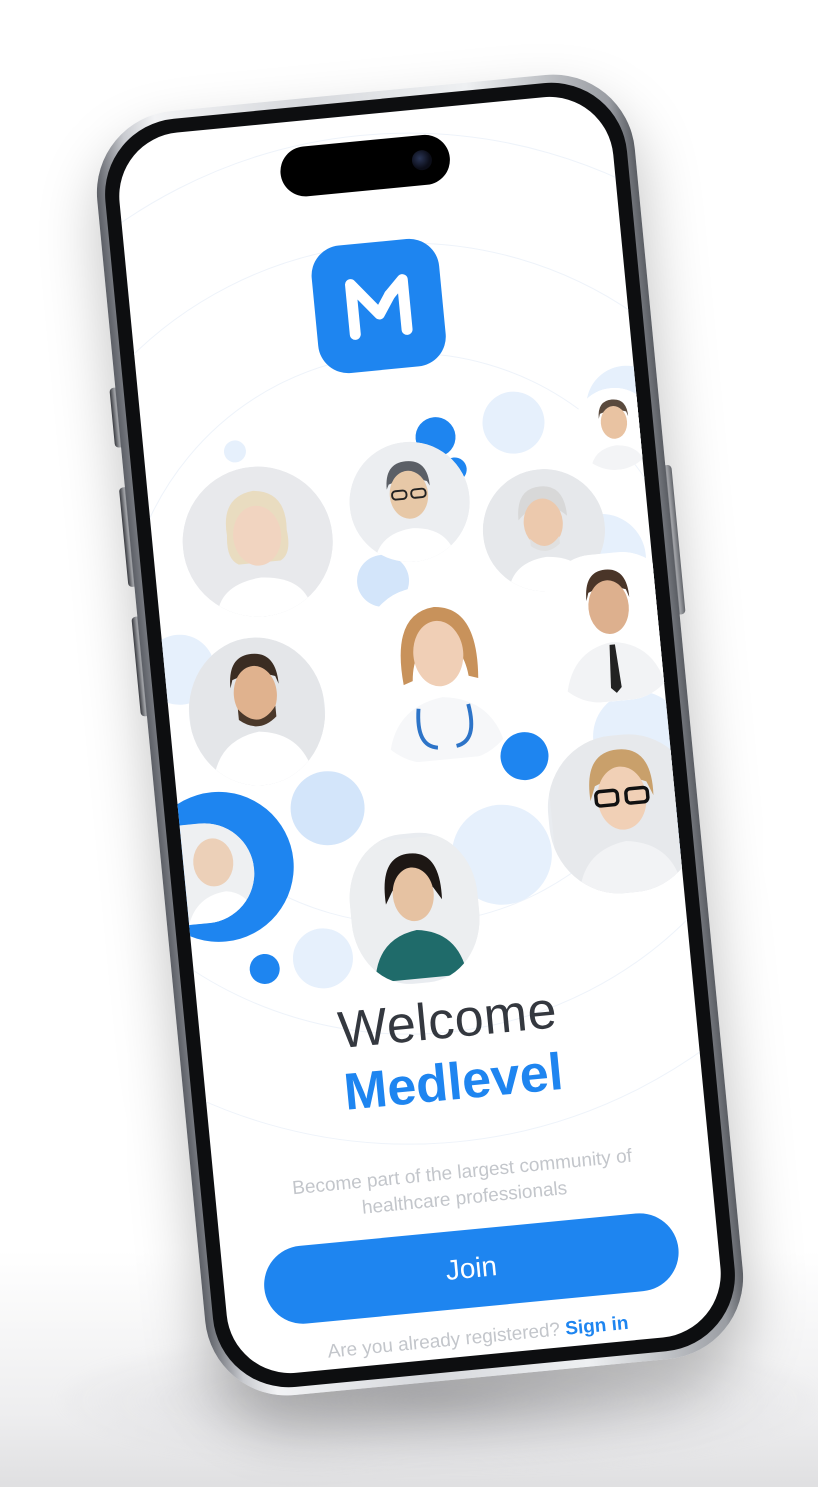  Describe the element at coordinates (422, 160) in the screenshot. I see `front-camera-icon` at that location.